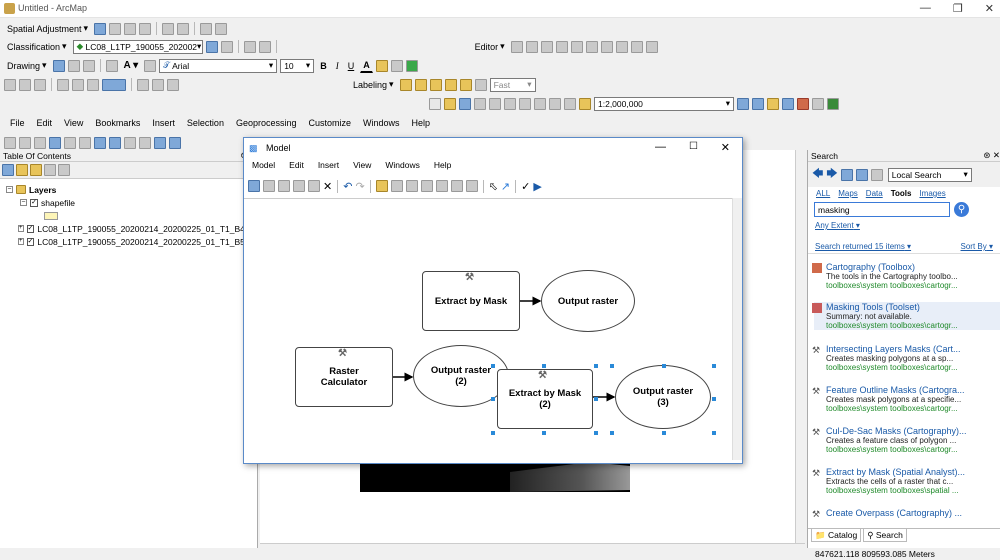 The image size is (1000, 560). What do you see at coordinates (158, 84) in the screenshot?
I see `north-arrow-icon` at bounding box center [158, 84].